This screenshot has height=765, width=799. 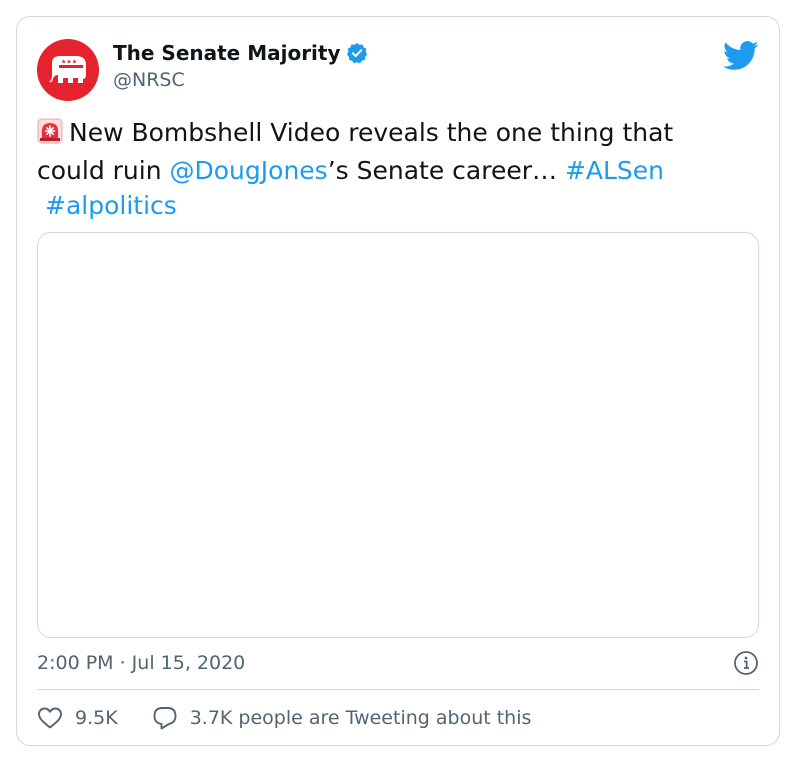 What do you see at coordinates (746, 665) in the screenshot?
I see `info-icon` at bounding box center [746, 665].